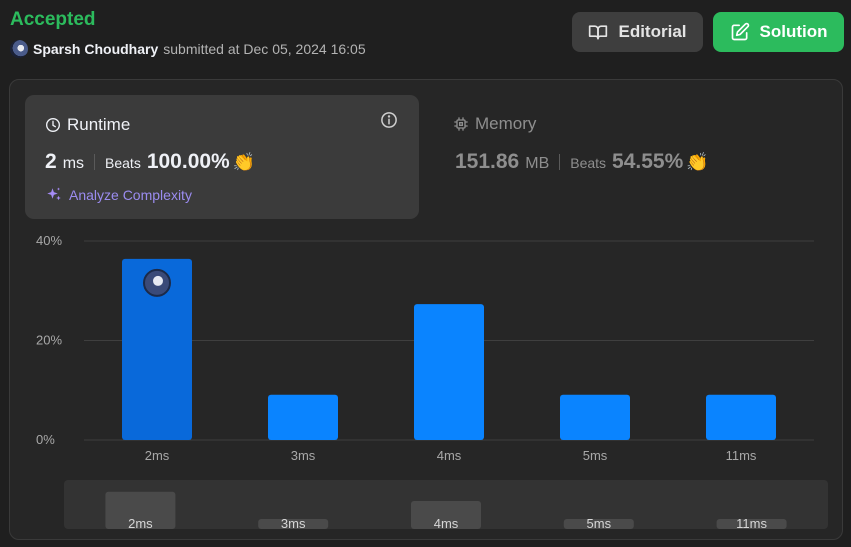  Describe the element at coordinates (599, 523) in the screenshot. I see `overview-label: 5ms` at that location.